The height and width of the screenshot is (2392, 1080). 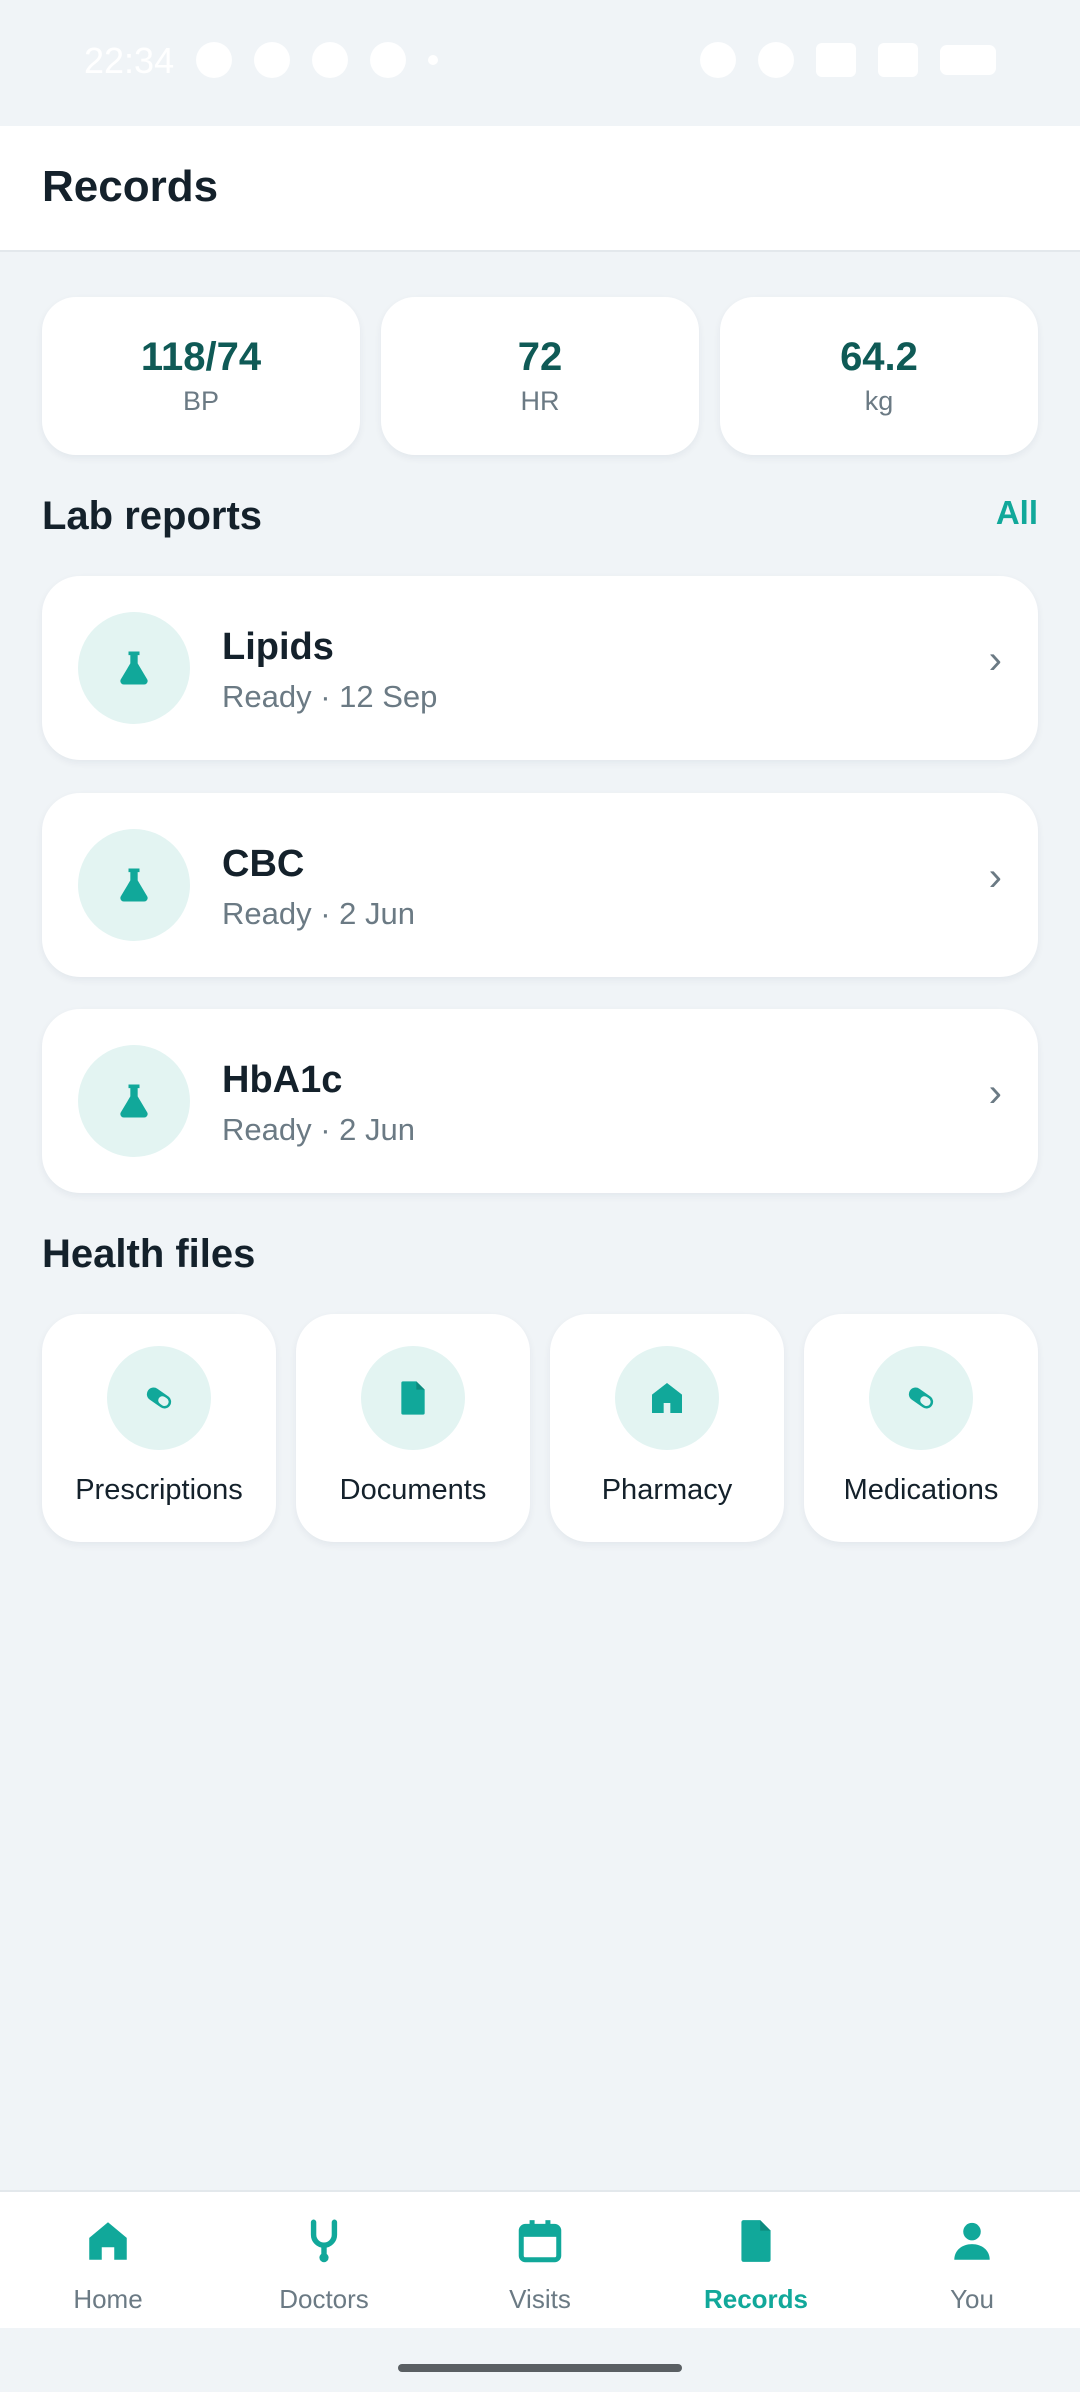 What do you see at coordinates (108, 2299) in the screenshot?
I see `nav-label: Home` at bounding box center [108, 2299].